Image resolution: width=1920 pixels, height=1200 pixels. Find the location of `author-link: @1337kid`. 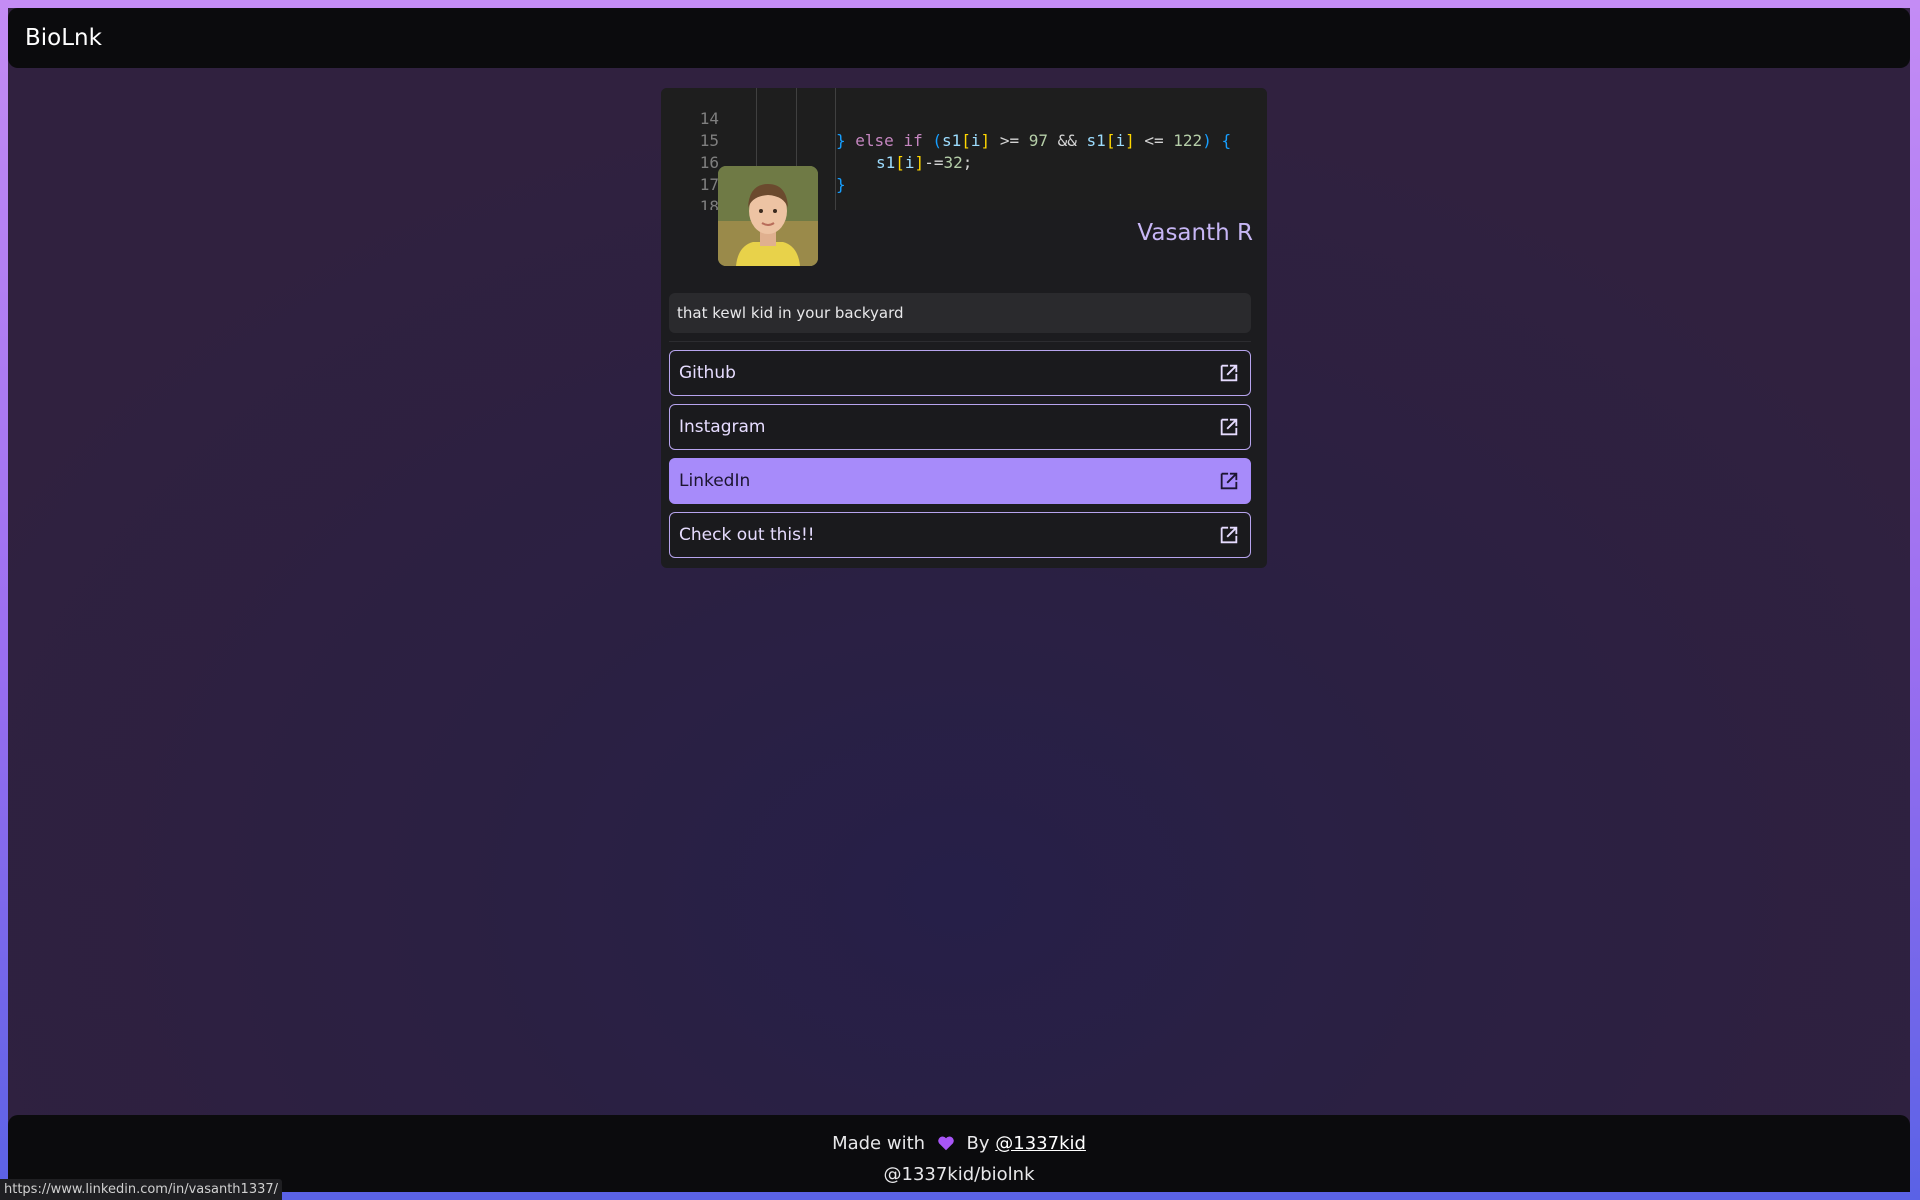

author-link: @1337kid is located at coordinates (1040, 1143).